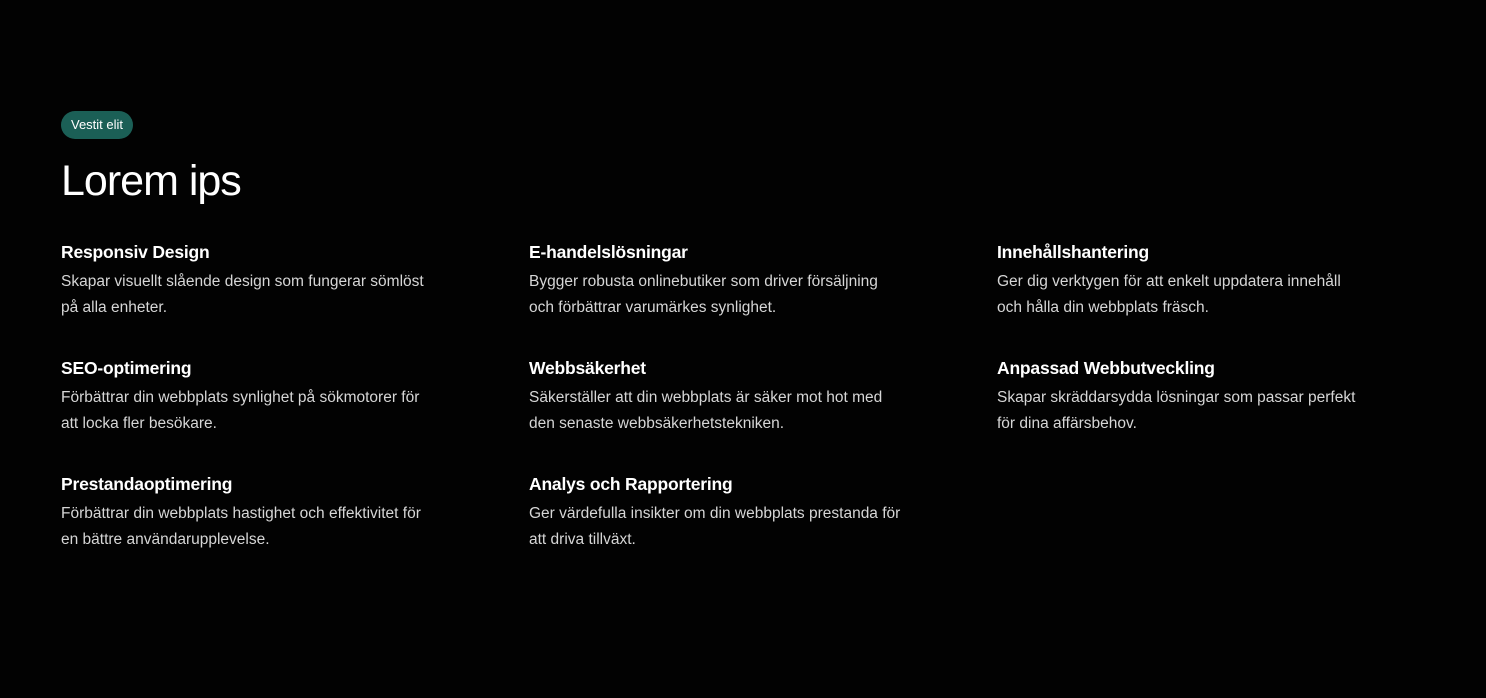 The height and width of the screenshot is (698, 1486). I want to click on feature-title: Responsiv Design, so click(135, 252).